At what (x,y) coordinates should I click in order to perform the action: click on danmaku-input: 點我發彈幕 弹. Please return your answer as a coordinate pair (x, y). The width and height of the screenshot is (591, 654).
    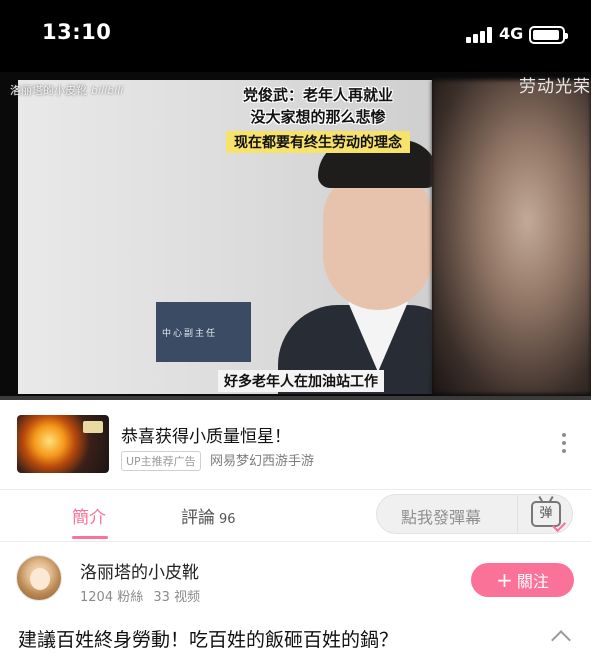
    Looking at the image, I should click on (474, 514).